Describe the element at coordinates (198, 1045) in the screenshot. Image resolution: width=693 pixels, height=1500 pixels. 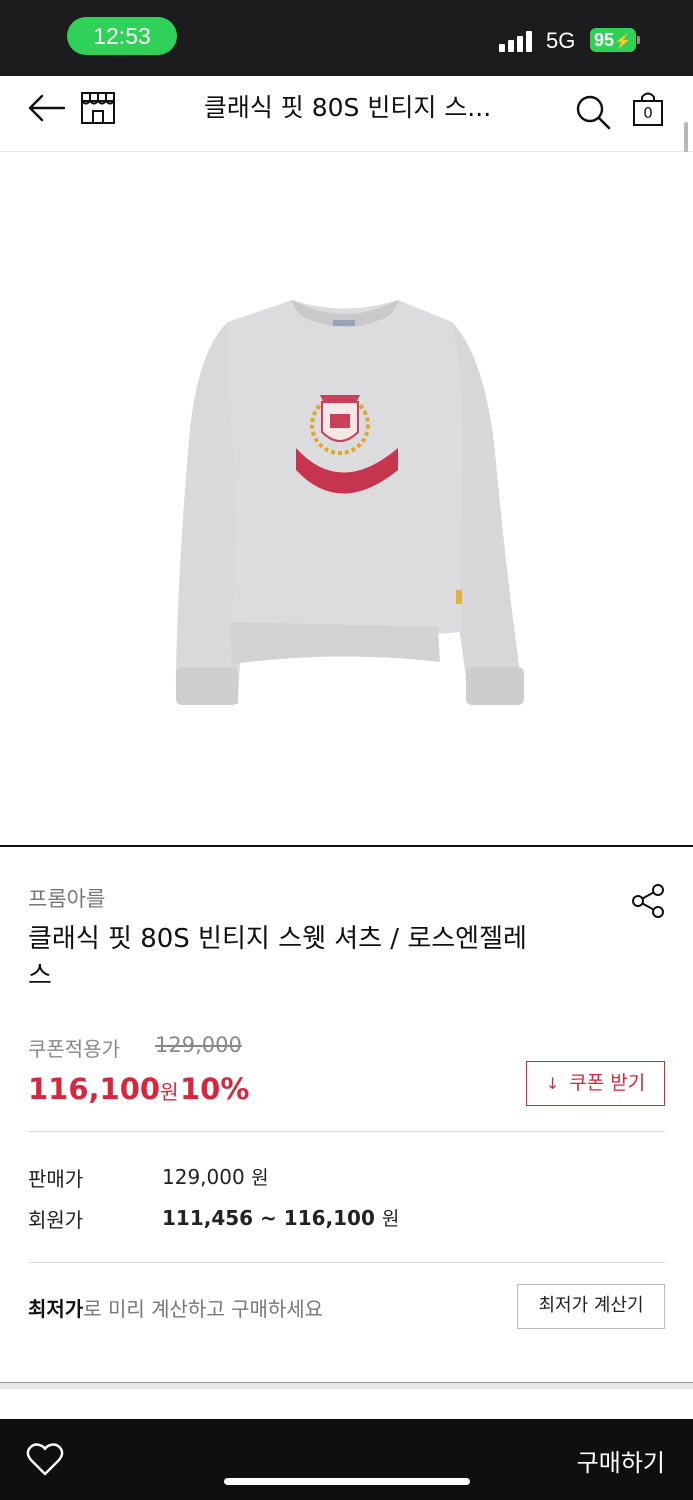
I see `original-price: 129,000` at that location.